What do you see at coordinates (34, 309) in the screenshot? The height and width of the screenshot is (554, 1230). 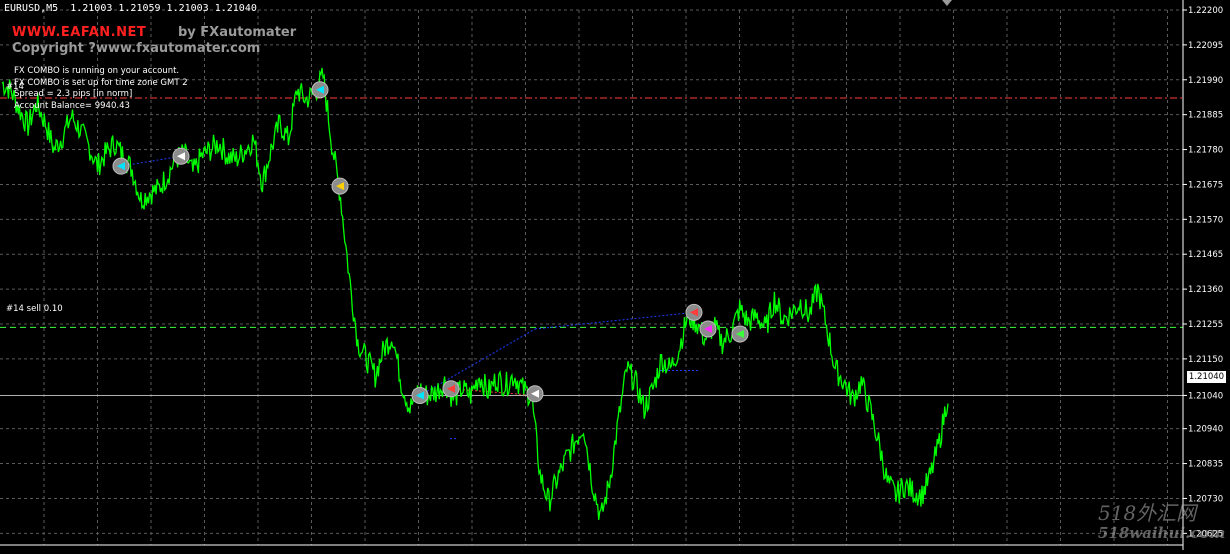 I see `order-label-mid: #14 sell 0.10` at bounding box center [34, 309].